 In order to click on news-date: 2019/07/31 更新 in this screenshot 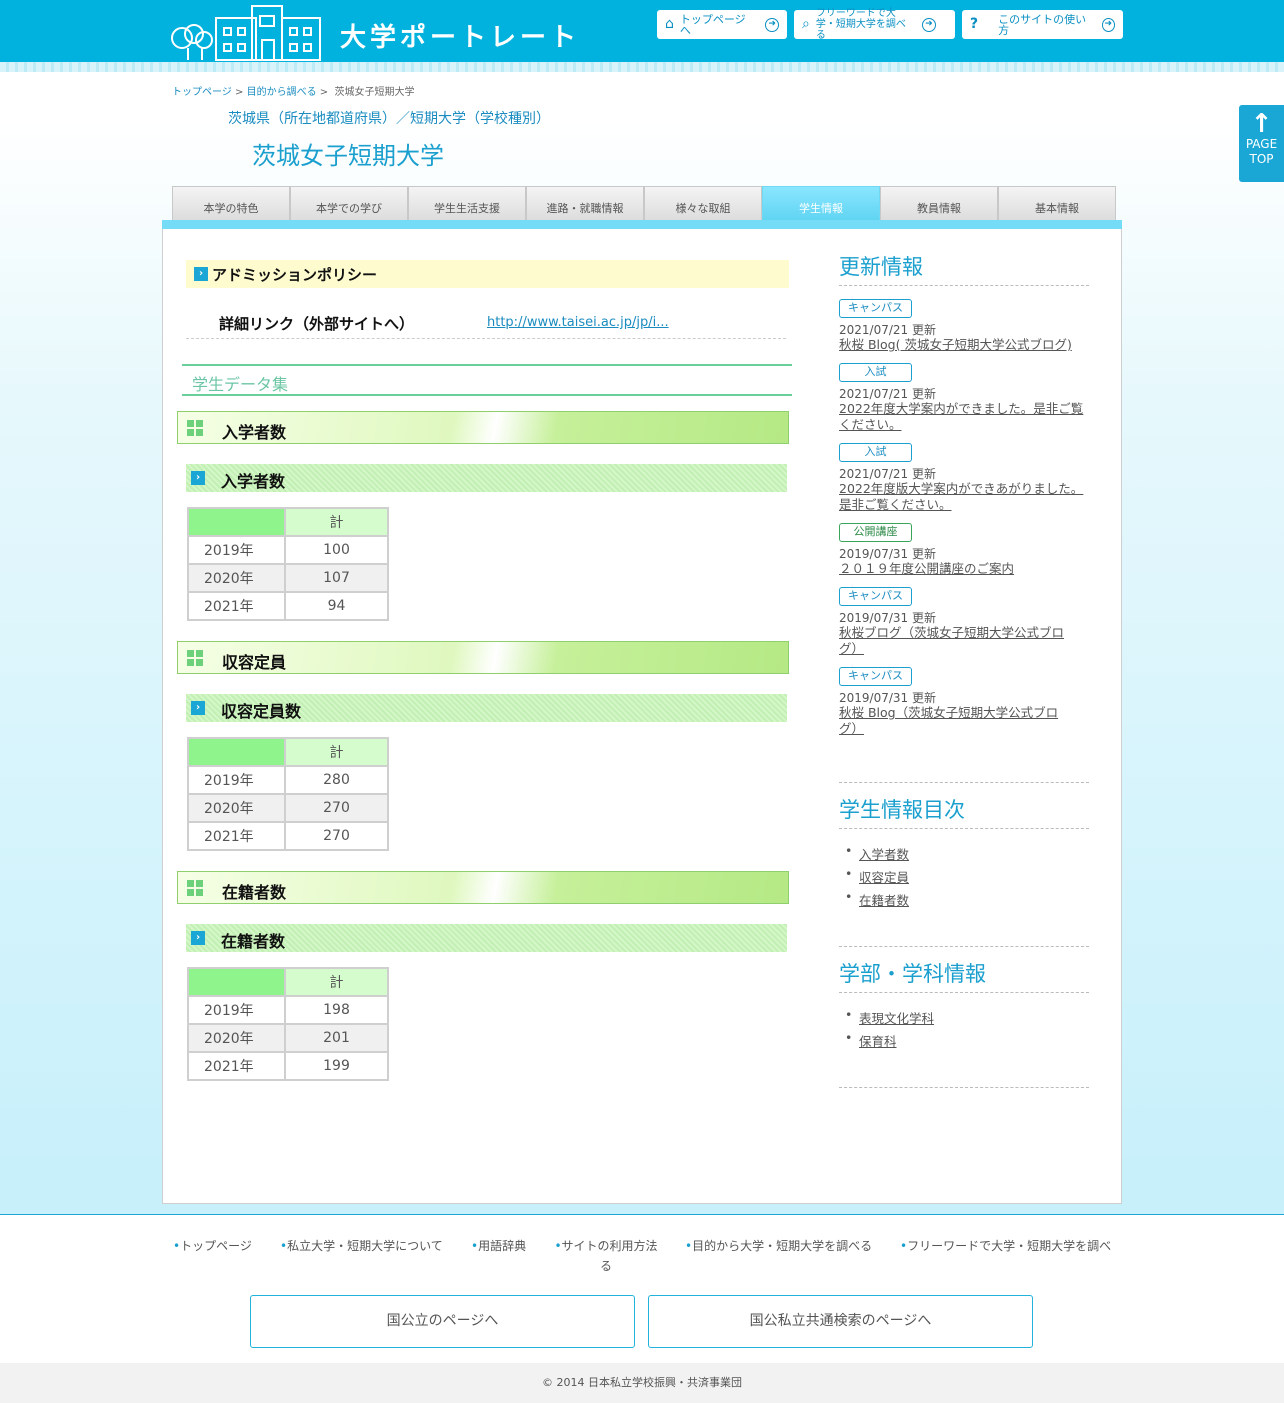, I will do `click(887, 698)`.